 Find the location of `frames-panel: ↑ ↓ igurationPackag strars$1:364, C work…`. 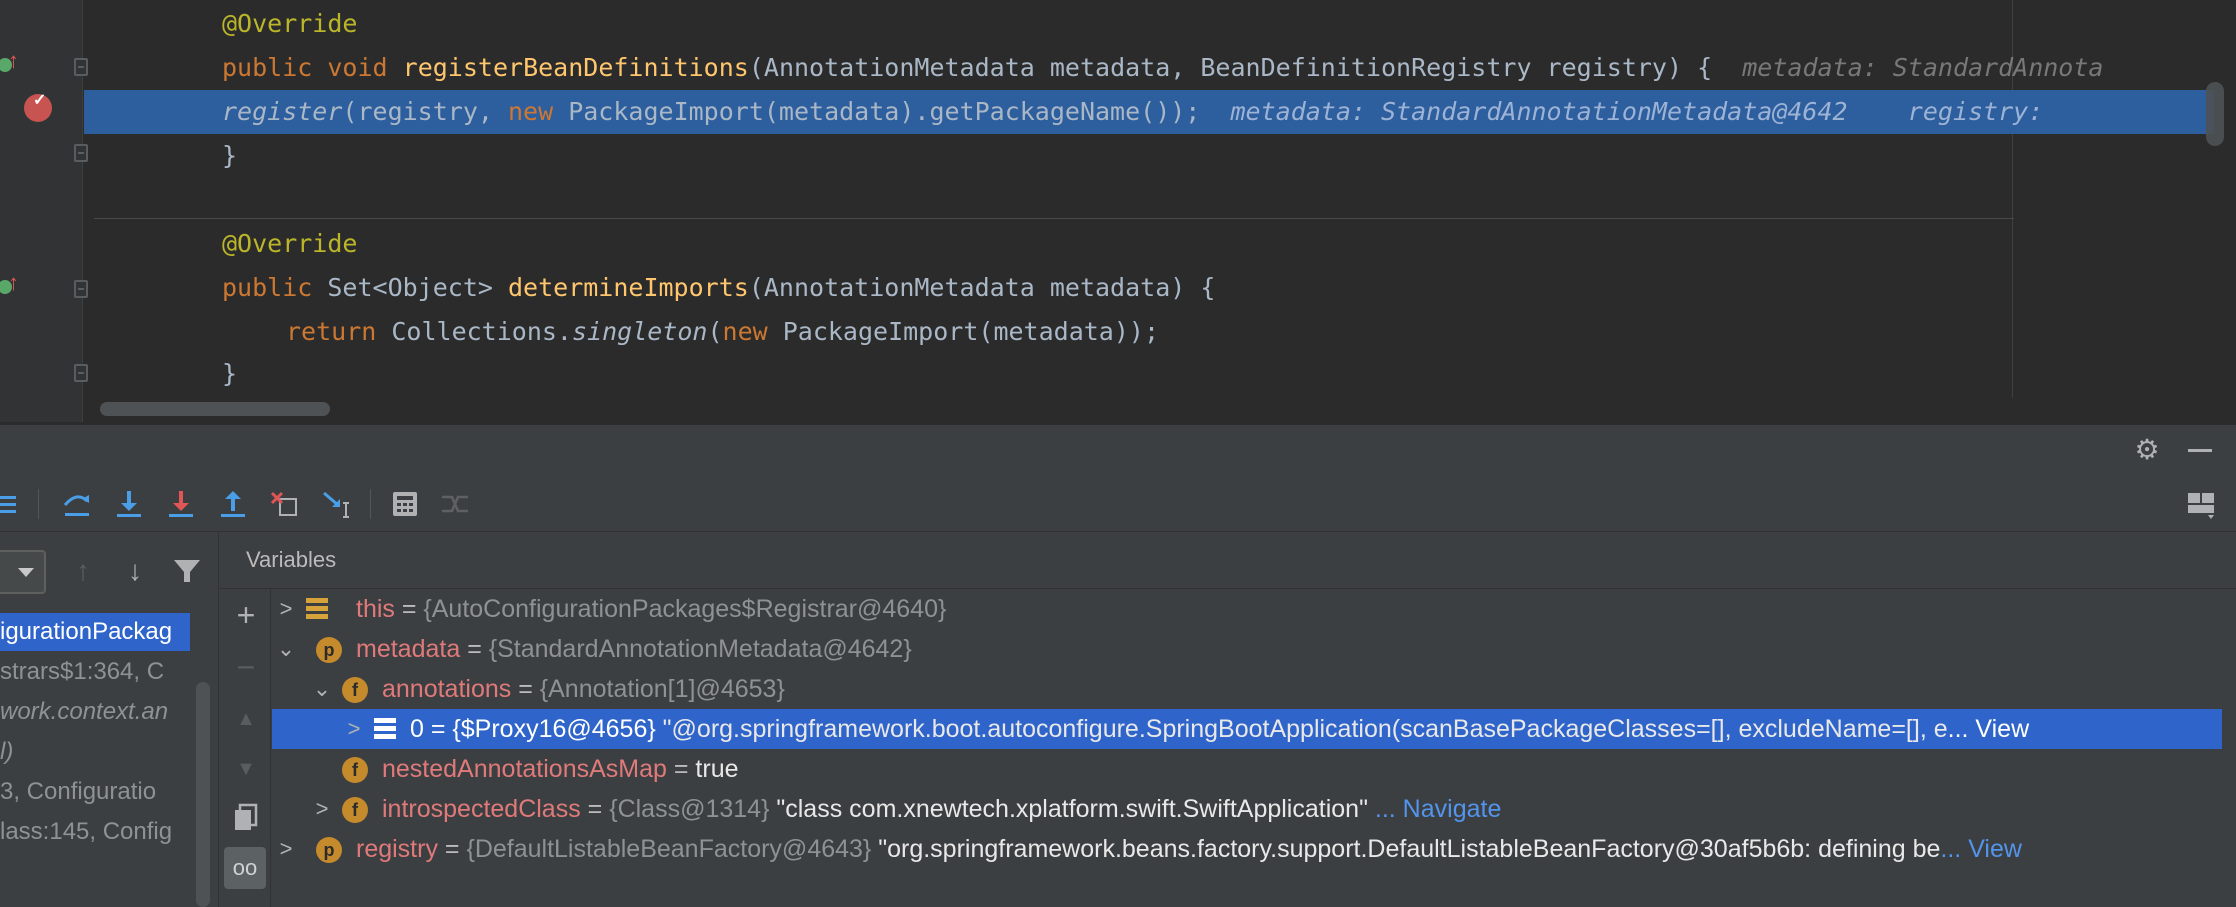

frames-panel: ↑ ↓ igurationPackag strars$1:364, C work… is located at coordinates (109, 719).